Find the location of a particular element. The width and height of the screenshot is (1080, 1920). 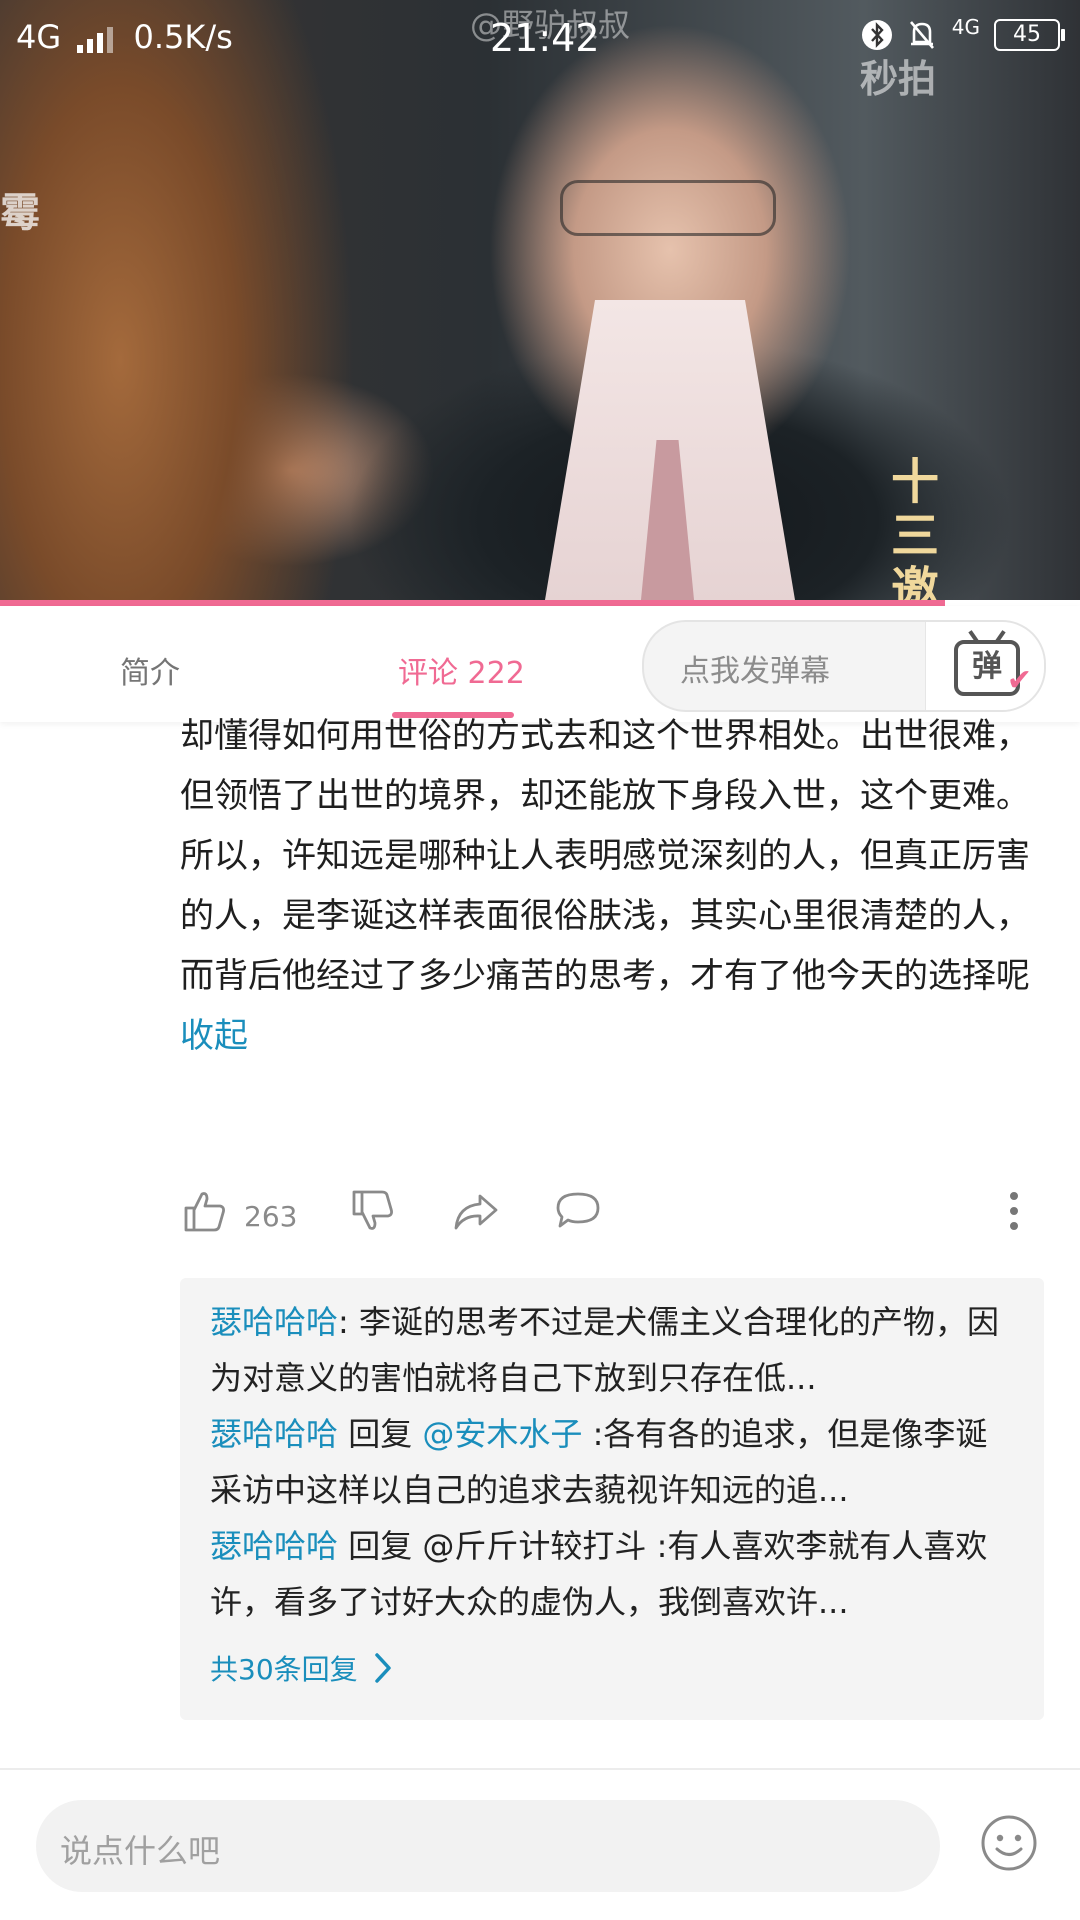

send-danmaku-button: 点我发弹幕 弹 ✔ is located at coordinates (844, 666).